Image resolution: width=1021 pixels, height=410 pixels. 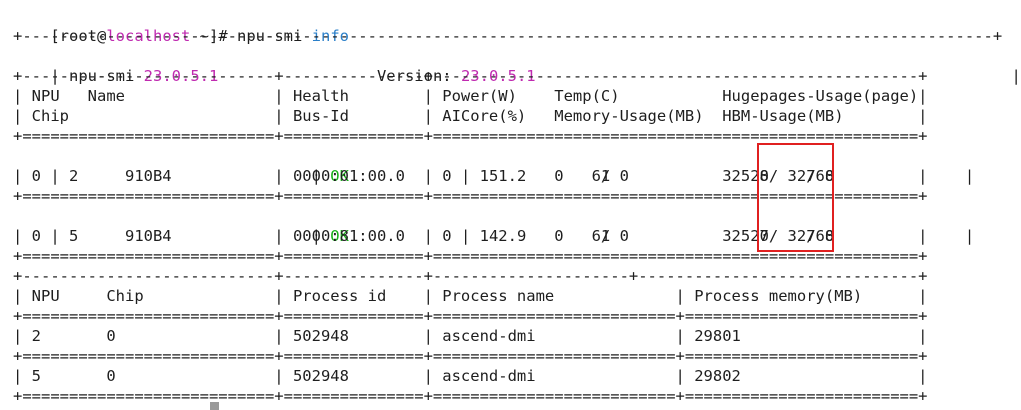 What do you see at coordinates (214, 406) in the screenshot?
I see `terminal-cursor` at bounding box center [214, 406].